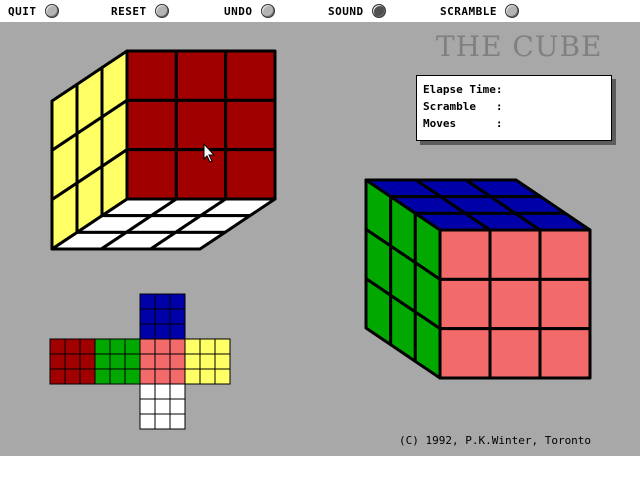  I want to click on front-view-cube, so click(478, 279).